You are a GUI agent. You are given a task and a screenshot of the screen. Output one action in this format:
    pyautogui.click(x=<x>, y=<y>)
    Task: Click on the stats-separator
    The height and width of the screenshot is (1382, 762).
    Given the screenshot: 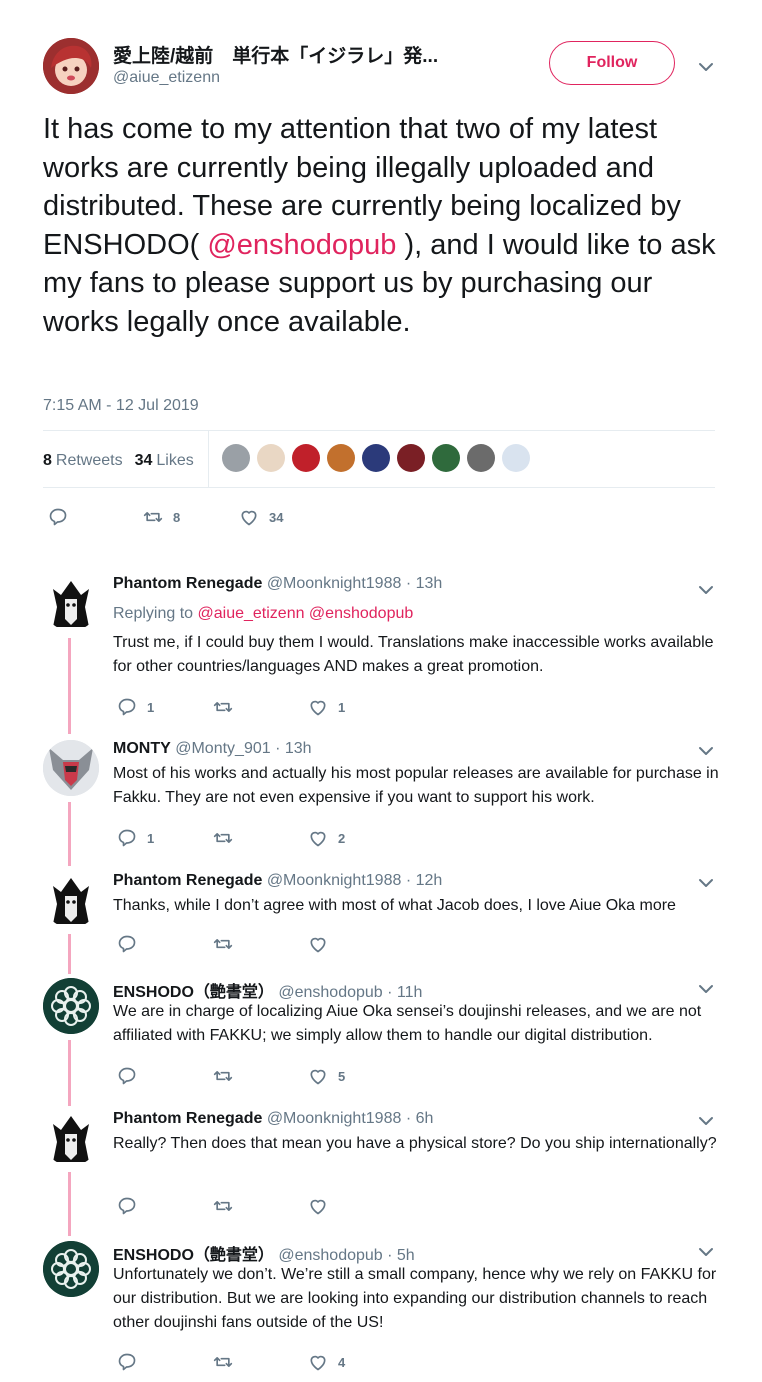 What is the action you would take?
    pyautogui.click(x=208, y=459)
    